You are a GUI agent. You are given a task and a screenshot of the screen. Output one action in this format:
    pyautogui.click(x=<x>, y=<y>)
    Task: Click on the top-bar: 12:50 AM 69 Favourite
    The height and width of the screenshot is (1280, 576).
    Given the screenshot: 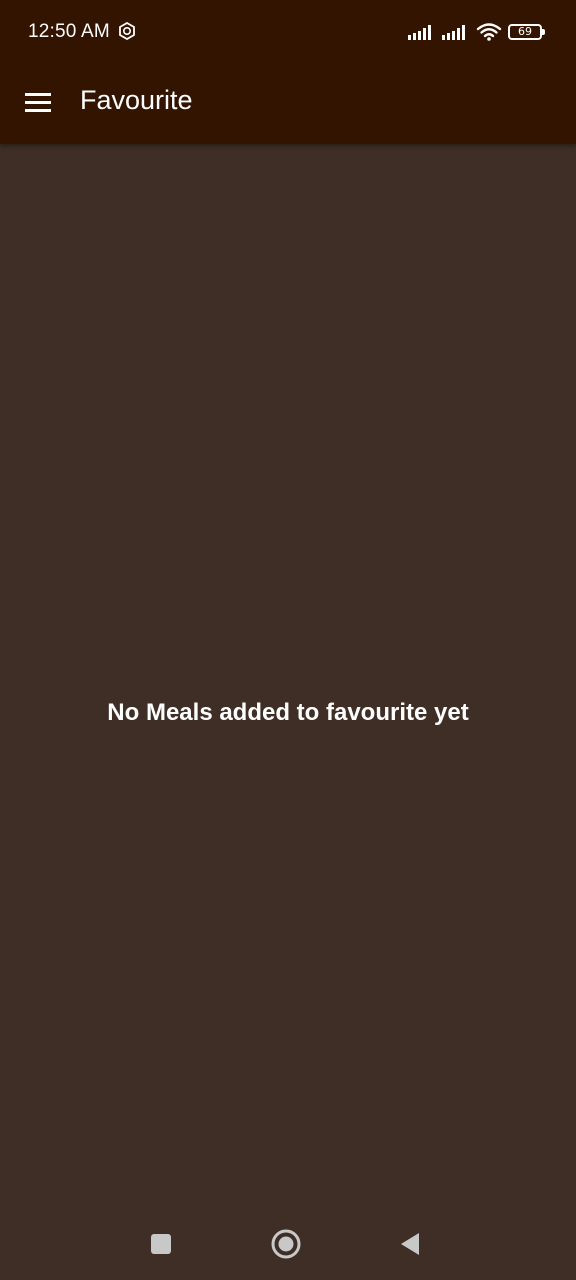 What is the action you would take?
    pyautogui.click(x=288, y=72)
    